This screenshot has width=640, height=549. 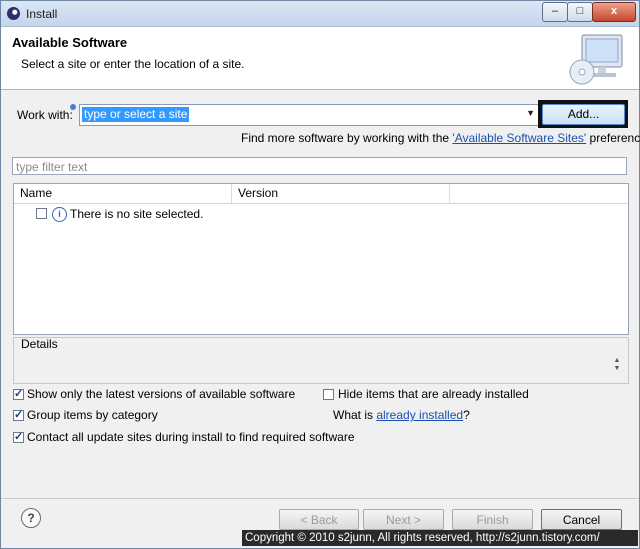 I want to click on column-name: Name, so click(x=123, y=193).